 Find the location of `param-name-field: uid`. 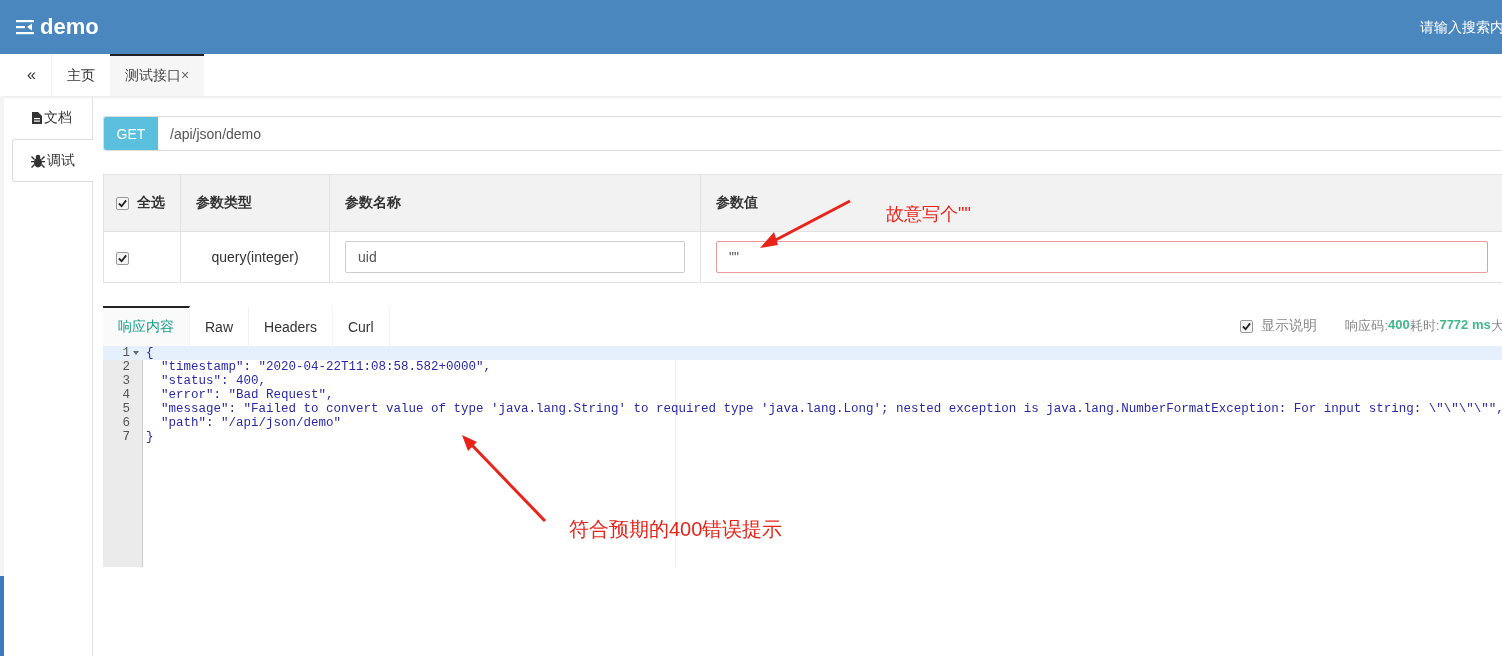

param-name-field: uid is located at coordinates (515, 257).